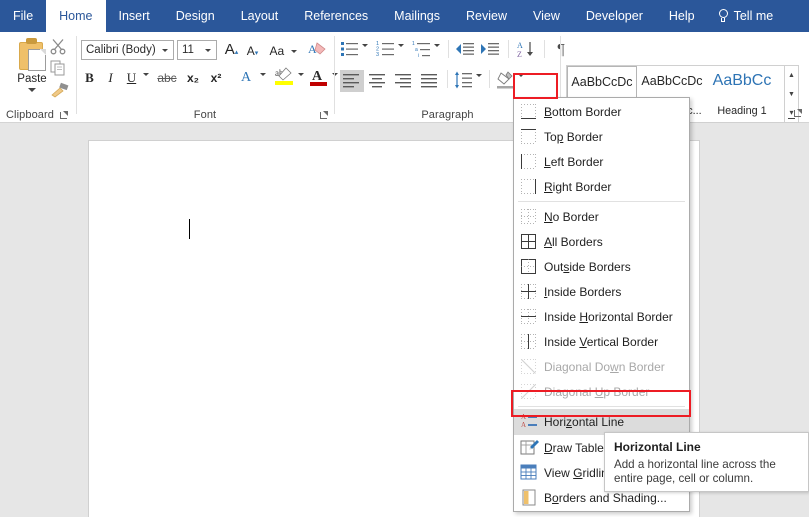  I want to click on styles-dialog-launcher, so click(798, 113).